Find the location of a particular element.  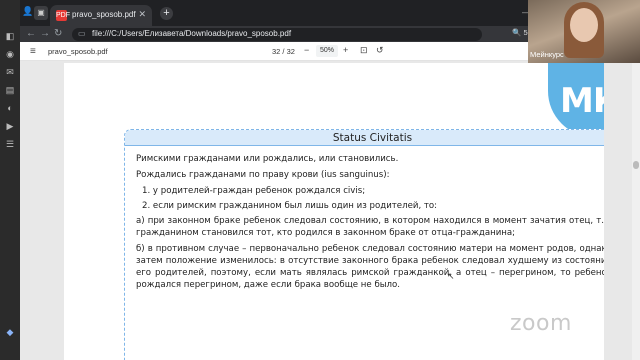

menu-icon: ≡ is located at coordinates (33, 51).